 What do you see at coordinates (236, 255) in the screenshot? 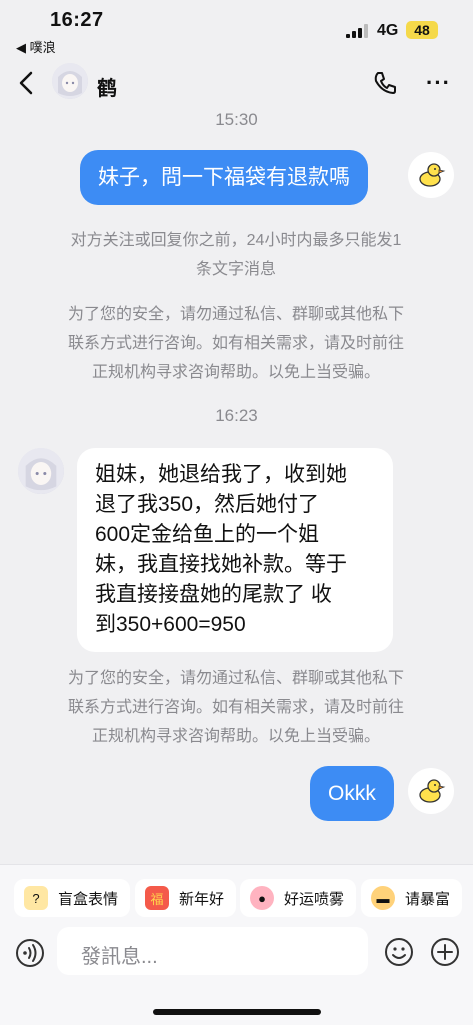
I see `system-notice: 对方关注或回复你之前，24小时内最多只能发1 条文字消息` at bounding box center [236, 255].